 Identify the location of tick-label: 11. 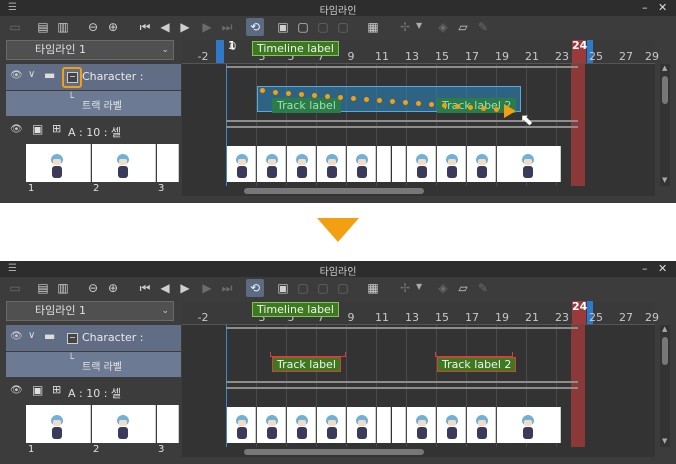
(382, 317).